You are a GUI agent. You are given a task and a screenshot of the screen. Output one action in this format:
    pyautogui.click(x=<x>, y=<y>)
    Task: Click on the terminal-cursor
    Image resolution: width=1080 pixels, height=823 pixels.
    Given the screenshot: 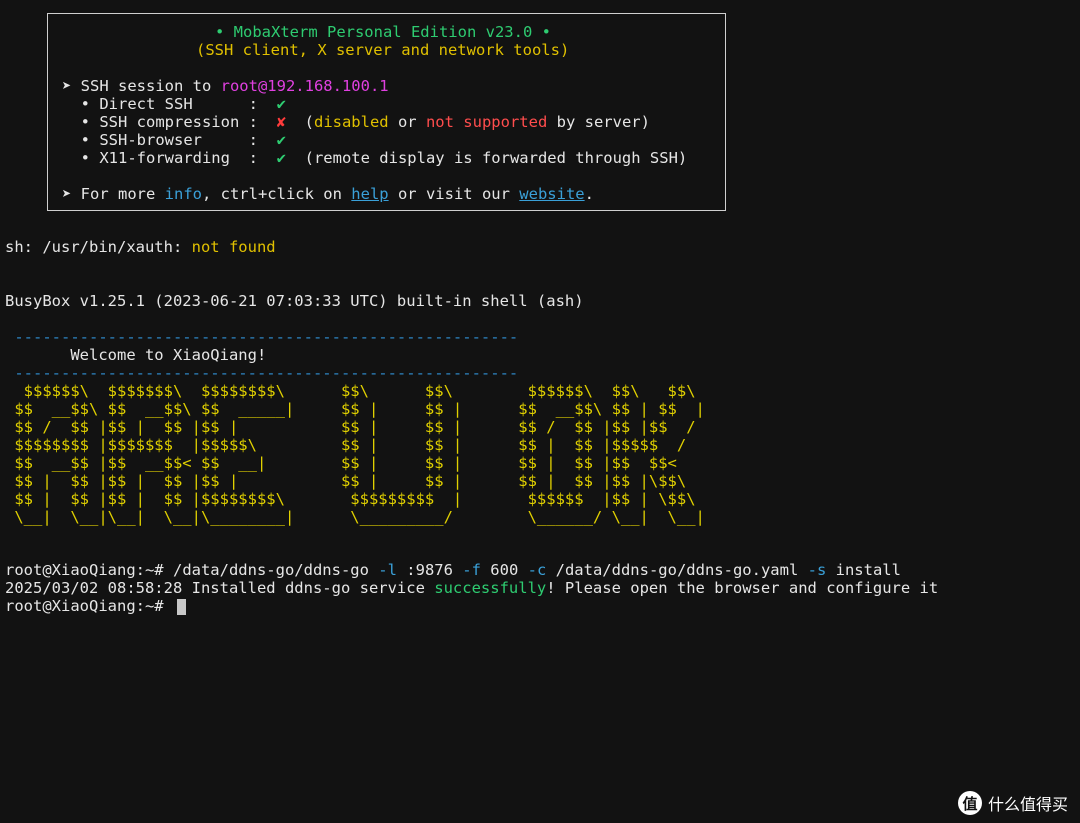 What is the action you would take?
    pyautogui.click(x=181, y=607)
    